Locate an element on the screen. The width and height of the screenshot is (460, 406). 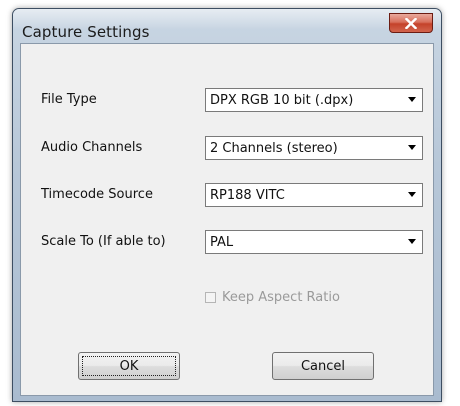
timecode-source-label: Timecode Source is located at coordinates (97, 194).